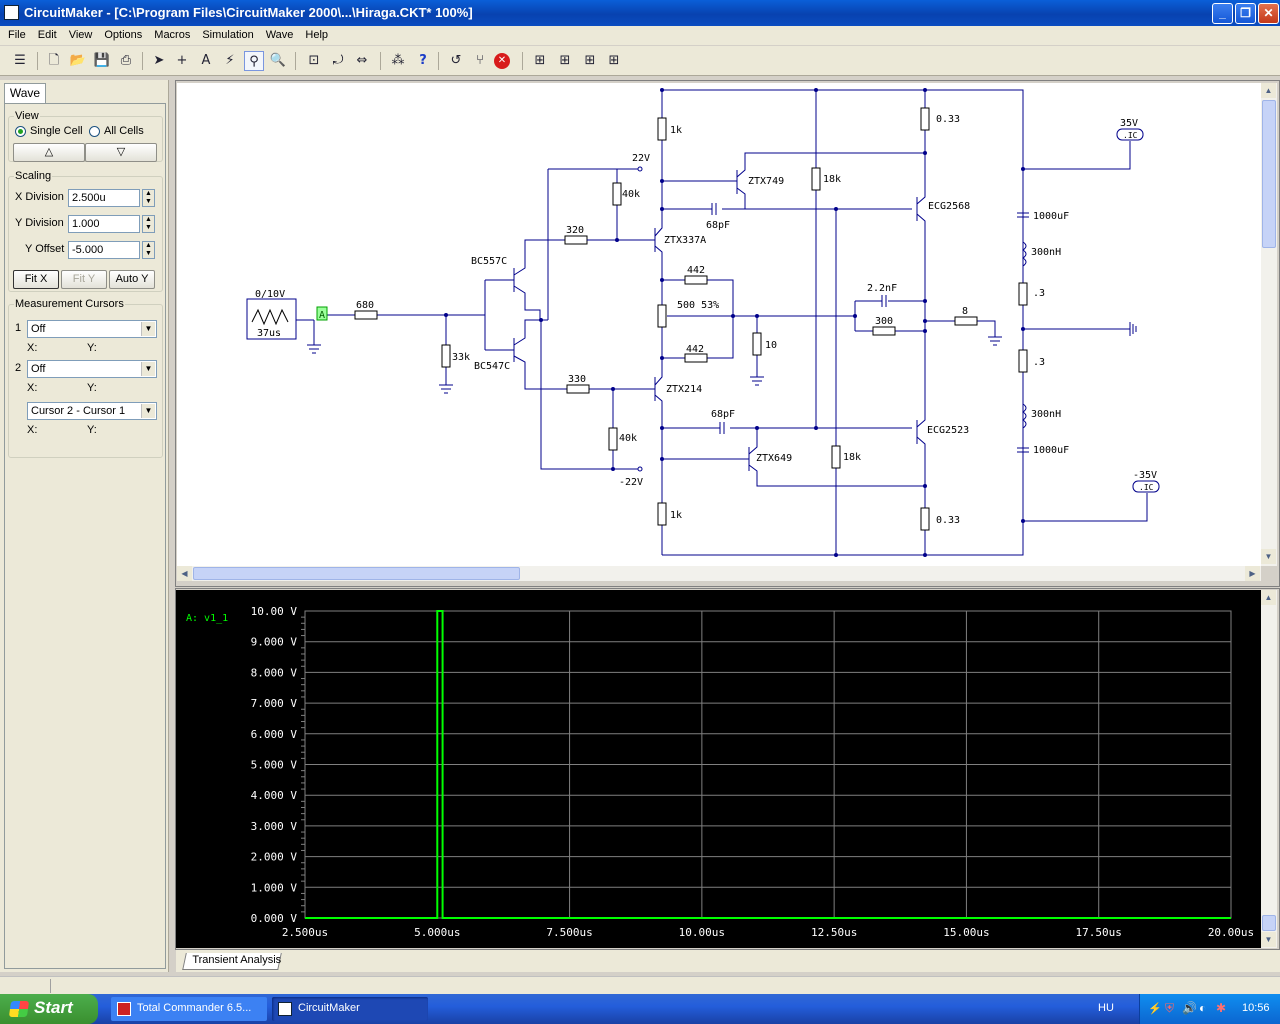  I want to click on zoom-icon: 🔍, so click(278, 61).